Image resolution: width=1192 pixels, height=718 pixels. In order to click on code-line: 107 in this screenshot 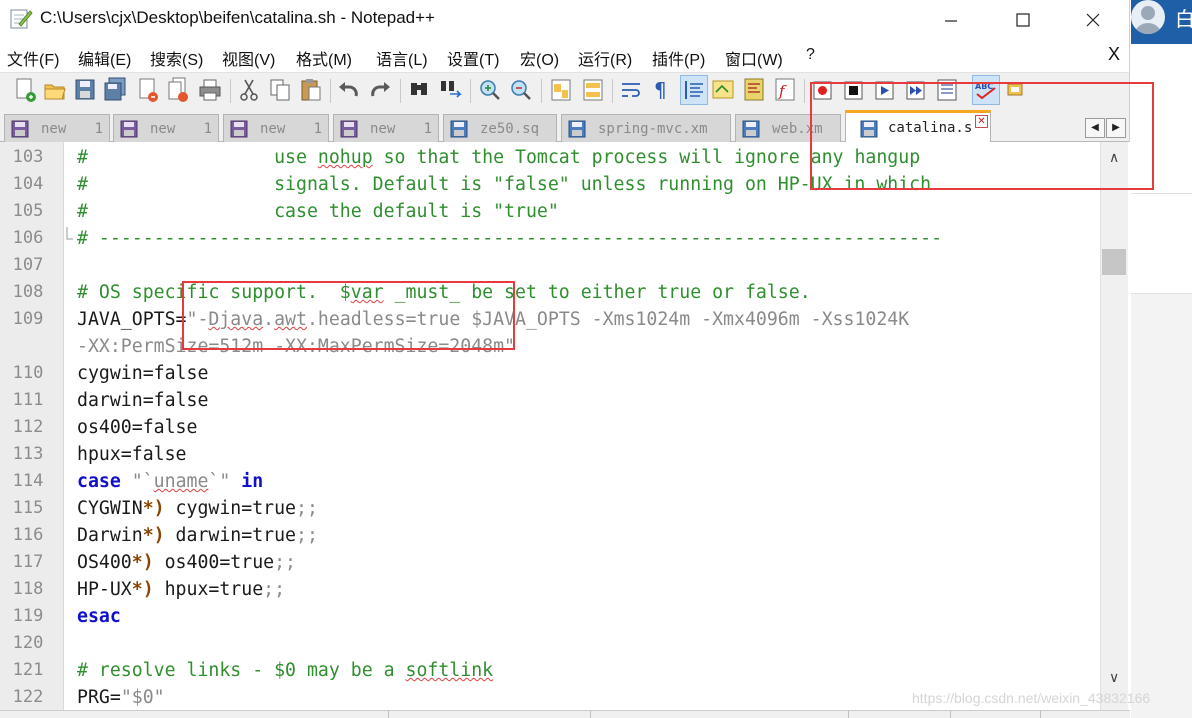, I will do `click(550, 265)`.